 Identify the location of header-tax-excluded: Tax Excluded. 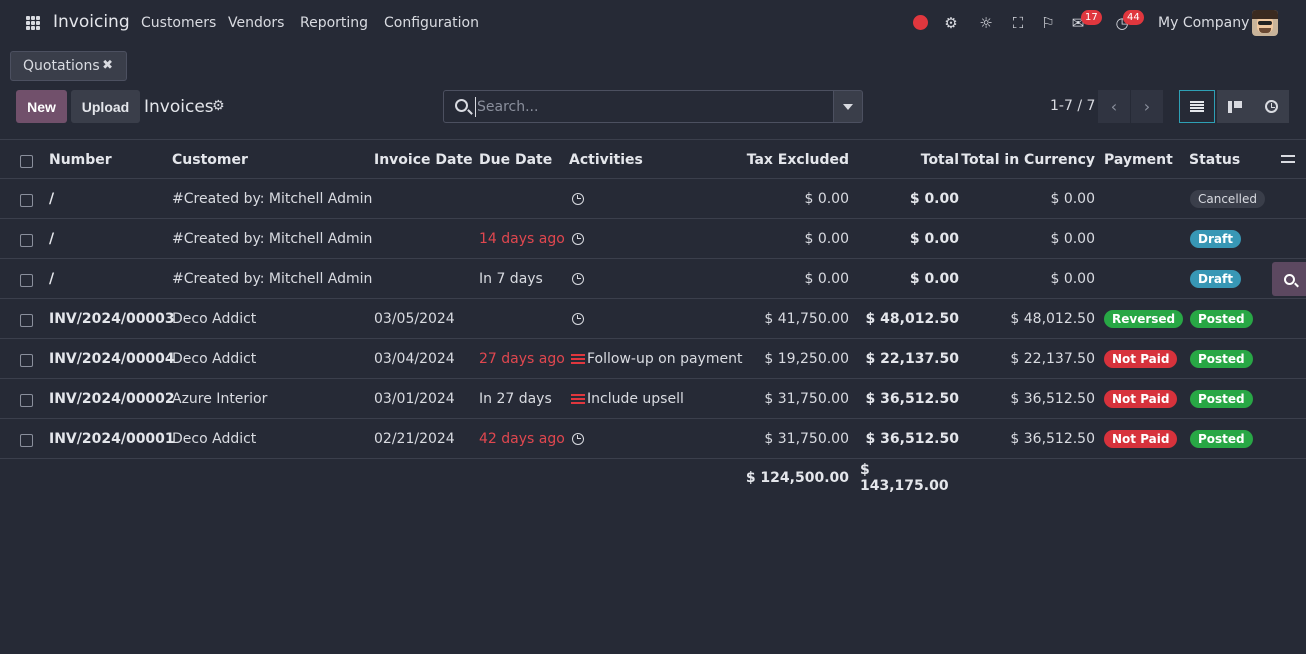
(794, 160).